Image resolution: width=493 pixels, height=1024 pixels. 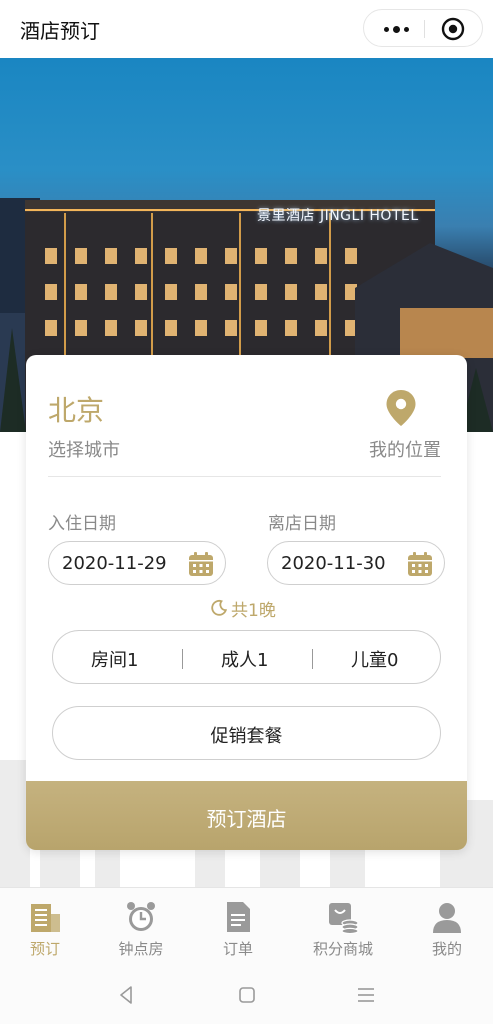 I want to click on promo-package-button: 促销套餐, so click(x=246, y=733).